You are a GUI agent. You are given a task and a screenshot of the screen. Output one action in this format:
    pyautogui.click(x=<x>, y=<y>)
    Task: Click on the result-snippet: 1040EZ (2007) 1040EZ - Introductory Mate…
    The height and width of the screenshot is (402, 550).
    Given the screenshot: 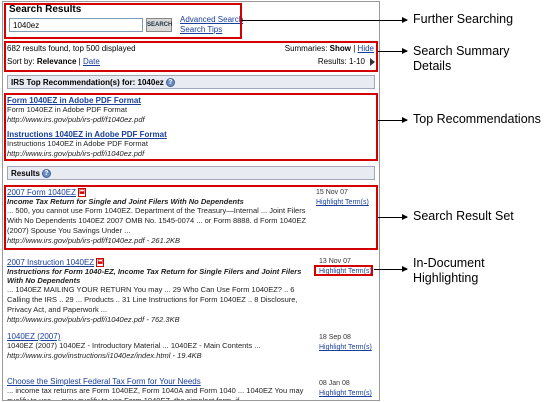 What is the action you would take?
    pyautogui.click(x=134, y=345)
    